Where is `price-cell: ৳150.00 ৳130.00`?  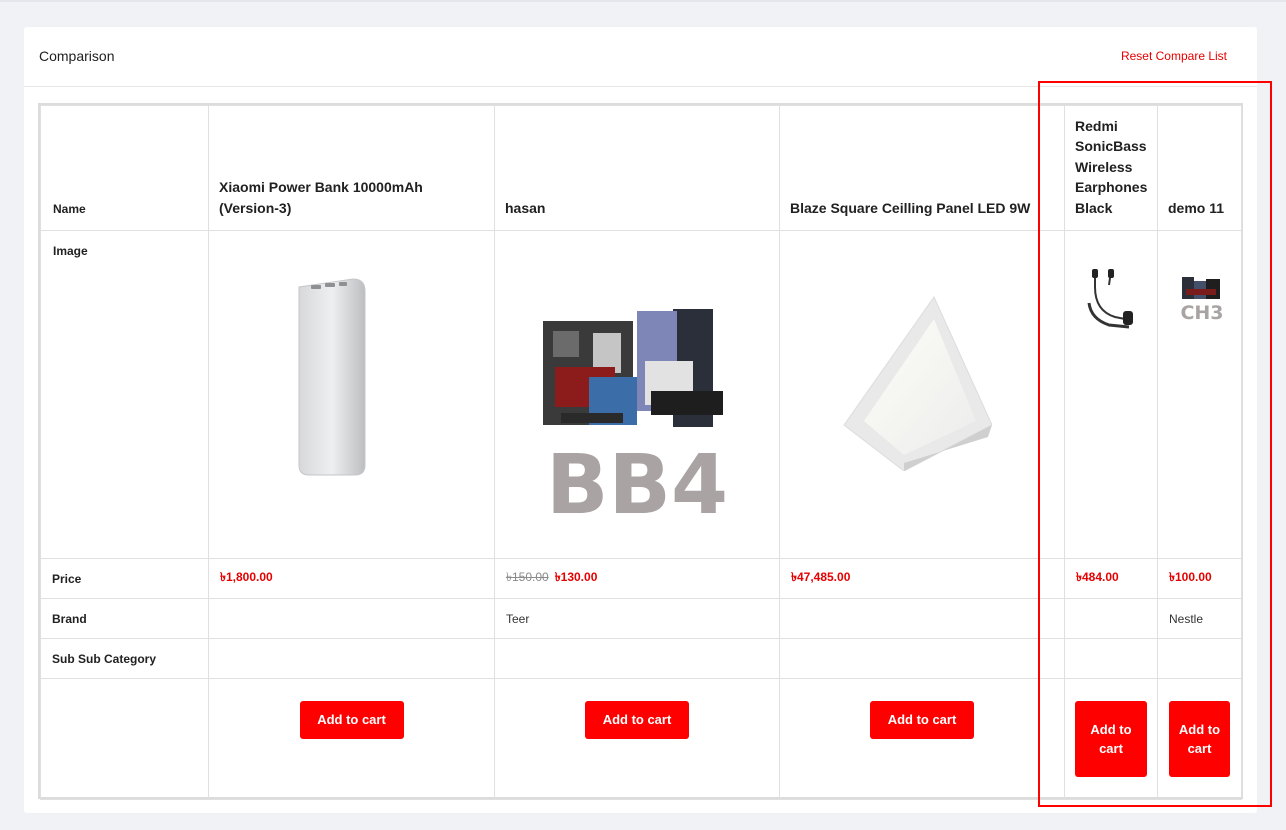
price-cell: ৳150.00 ৳130.00 is located at coordinates (637, 578).